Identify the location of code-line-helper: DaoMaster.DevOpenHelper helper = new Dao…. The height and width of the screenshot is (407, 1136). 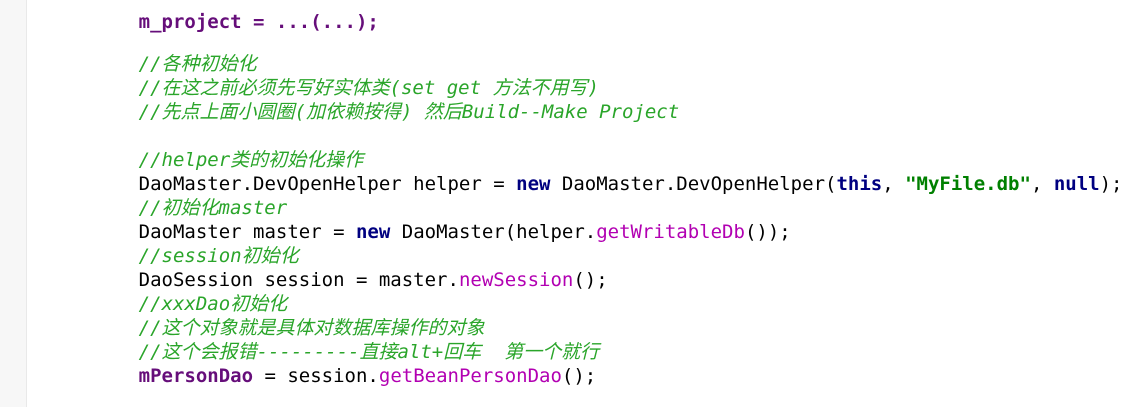
(596, 171).